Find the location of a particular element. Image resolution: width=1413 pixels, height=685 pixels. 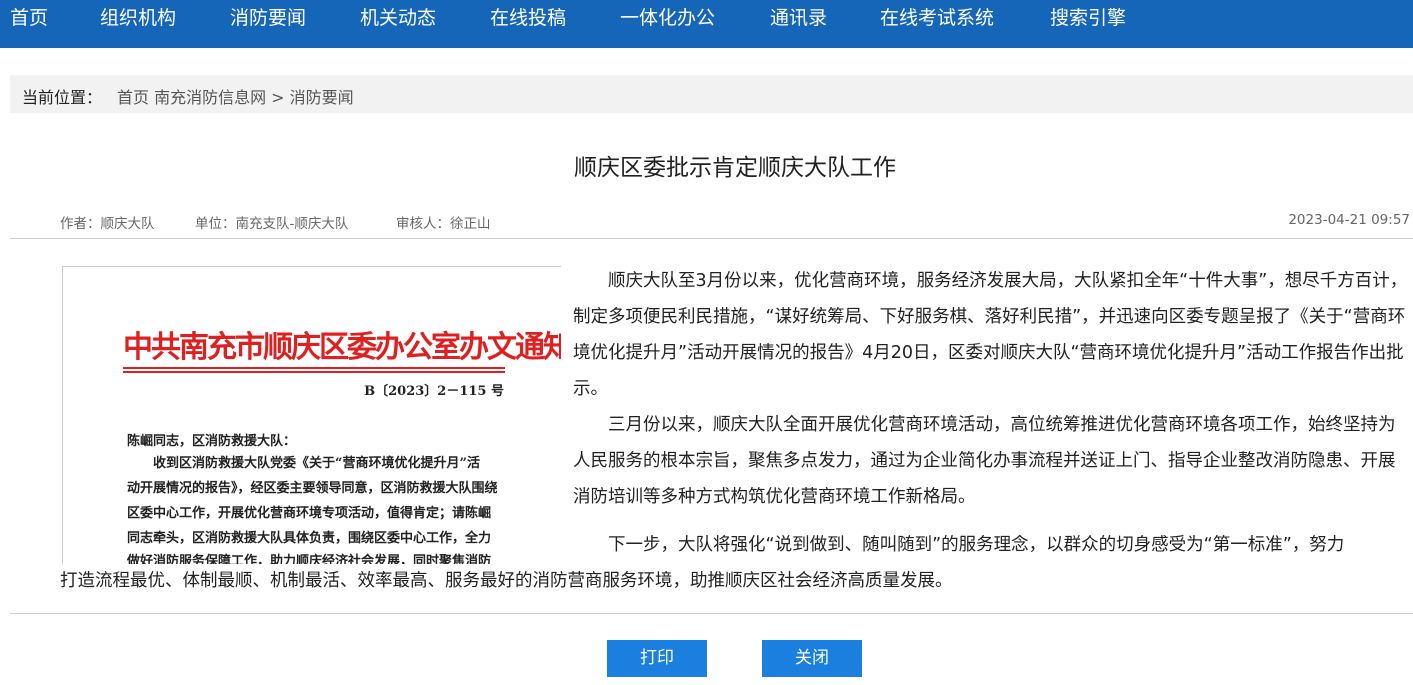

document-line: 动开展情况的报告》，经区委主要领导同意，区消防救援大队围绕 is located at coordinates (312, 488).